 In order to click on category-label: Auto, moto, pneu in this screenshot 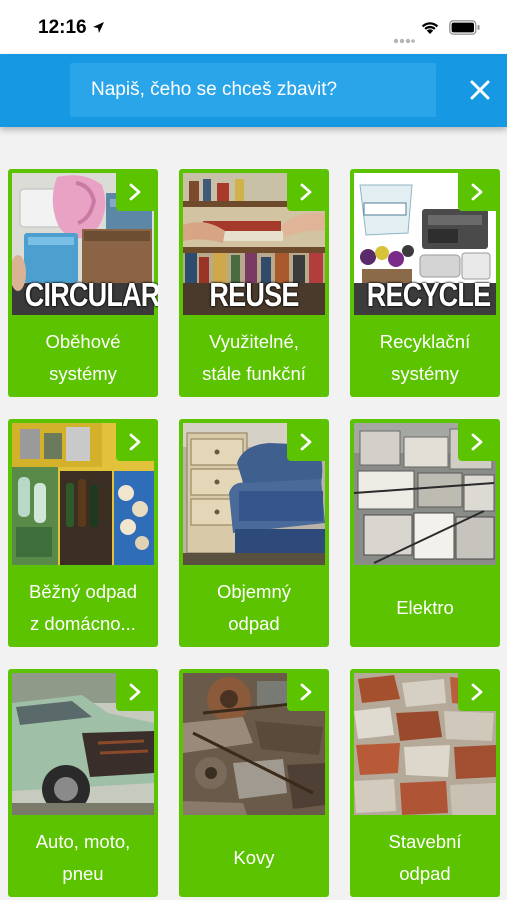, I will do `click(83, 857)`.